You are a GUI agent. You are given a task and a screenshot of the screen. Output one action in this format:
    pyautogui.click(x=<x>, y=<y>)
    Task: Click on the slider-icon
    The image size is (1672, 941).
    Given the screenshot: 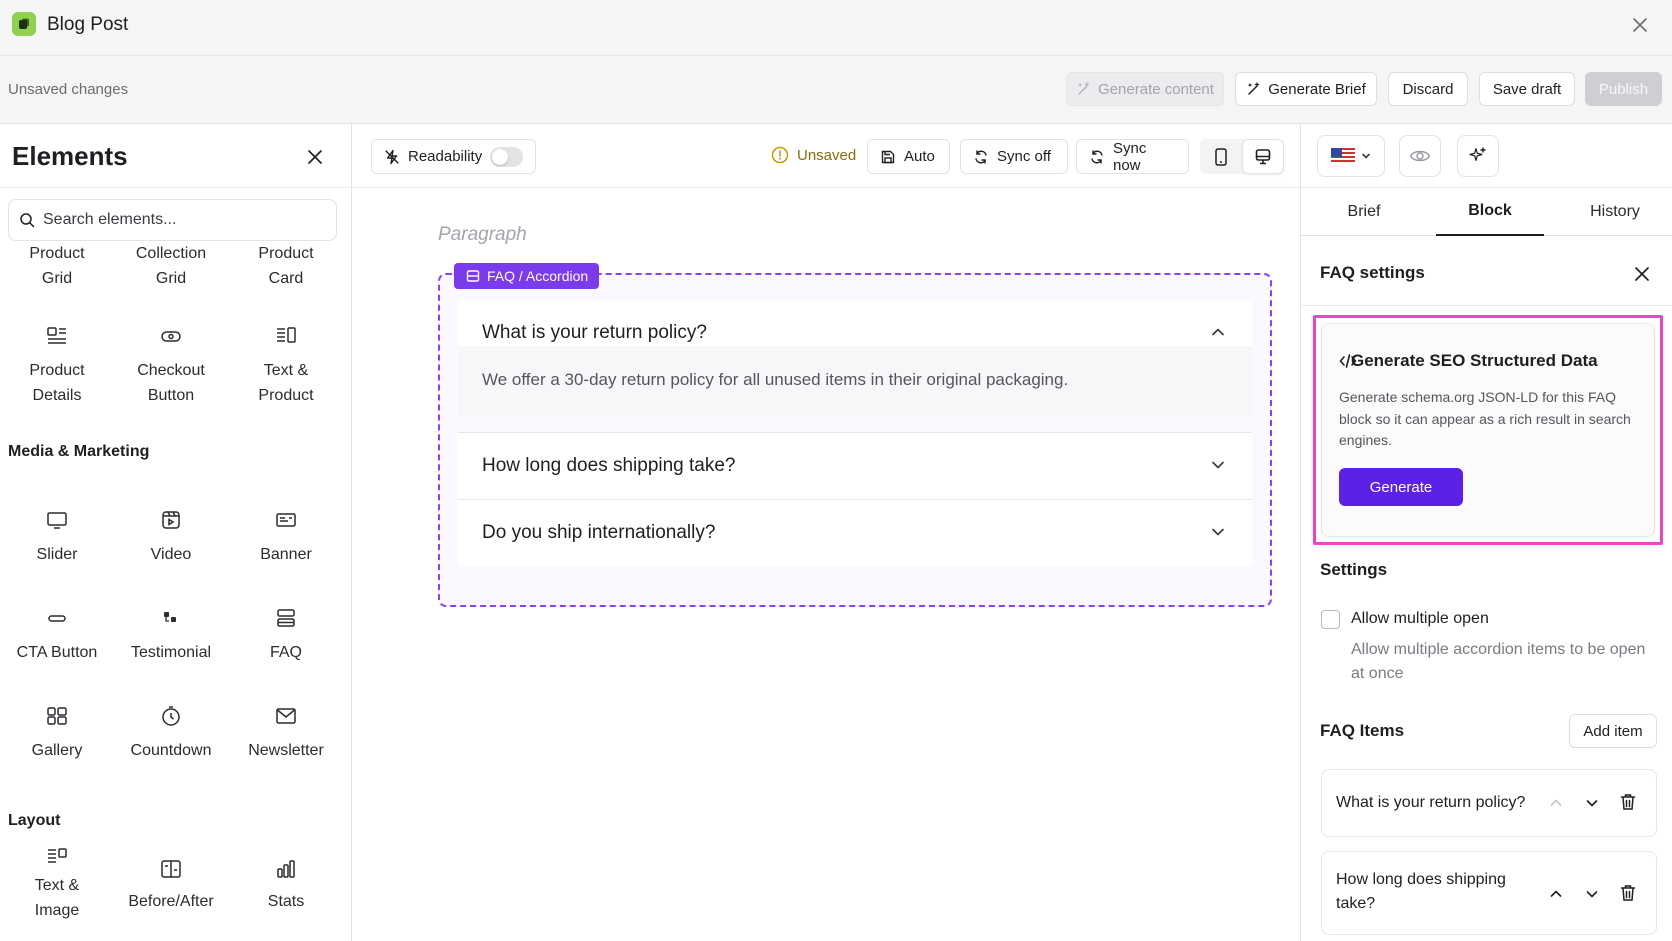 What is the action you would take?
    pyautogui.click(x=57, y=520)
    